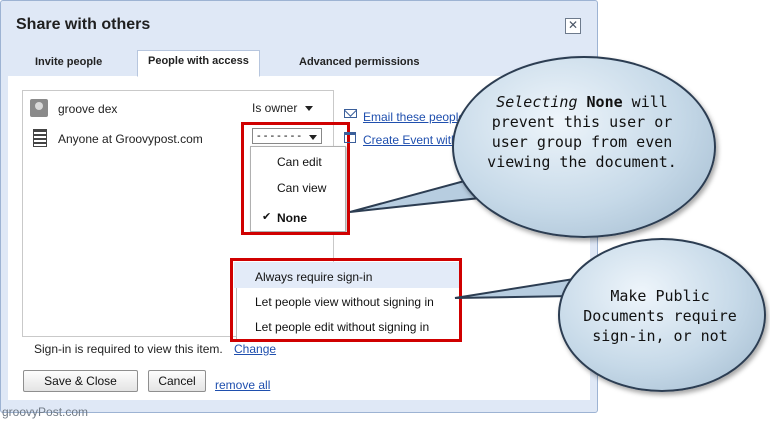  What do you see at coordinates (604, 102) in the screenshot?
I see `callout-none-bold: None` at bounding box center [604, 102].